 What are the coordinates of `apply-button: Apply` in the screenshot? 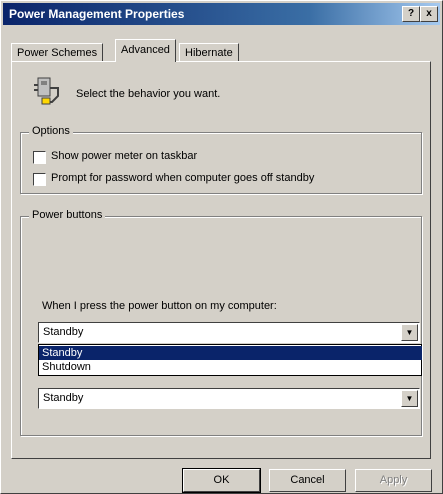 It's located at (393, 480).